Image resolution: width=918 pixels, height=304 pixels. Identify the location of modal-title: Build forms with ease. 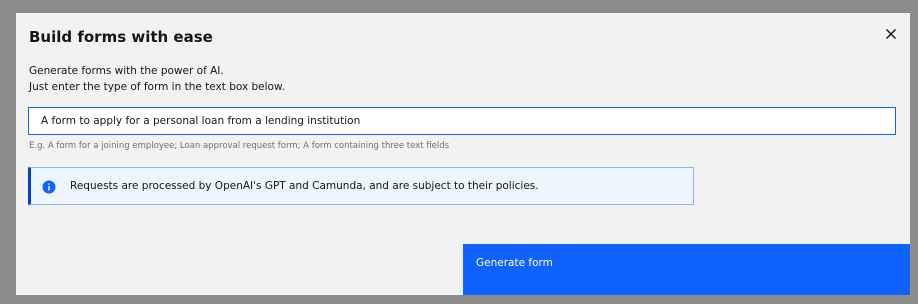
(121, 37).